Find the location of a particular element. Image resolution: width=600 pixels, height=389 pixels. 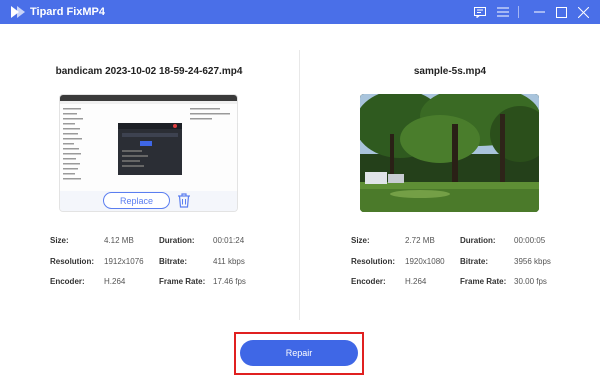

left-encoder-label: Encoder: is located at coordinates (67, 281).